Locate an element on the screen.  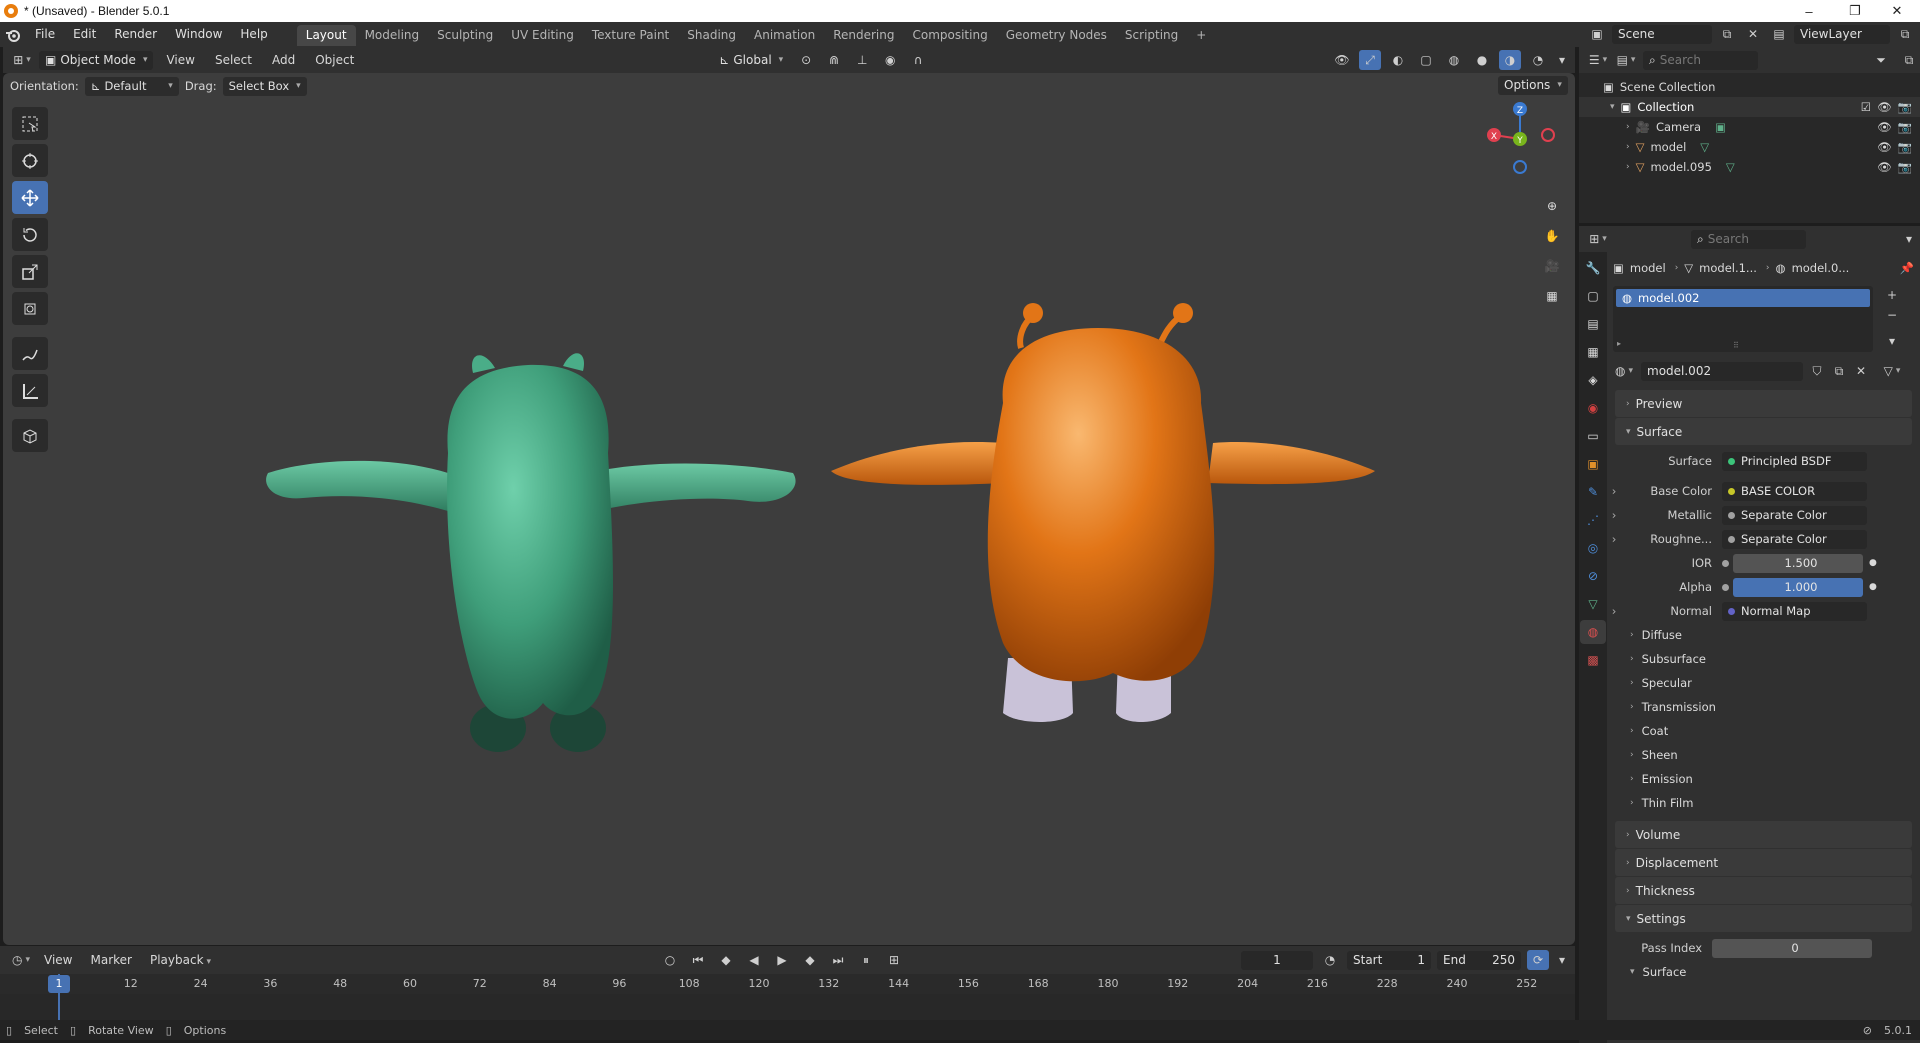
tab-animation: Animation is located at coordinates (784, 35).